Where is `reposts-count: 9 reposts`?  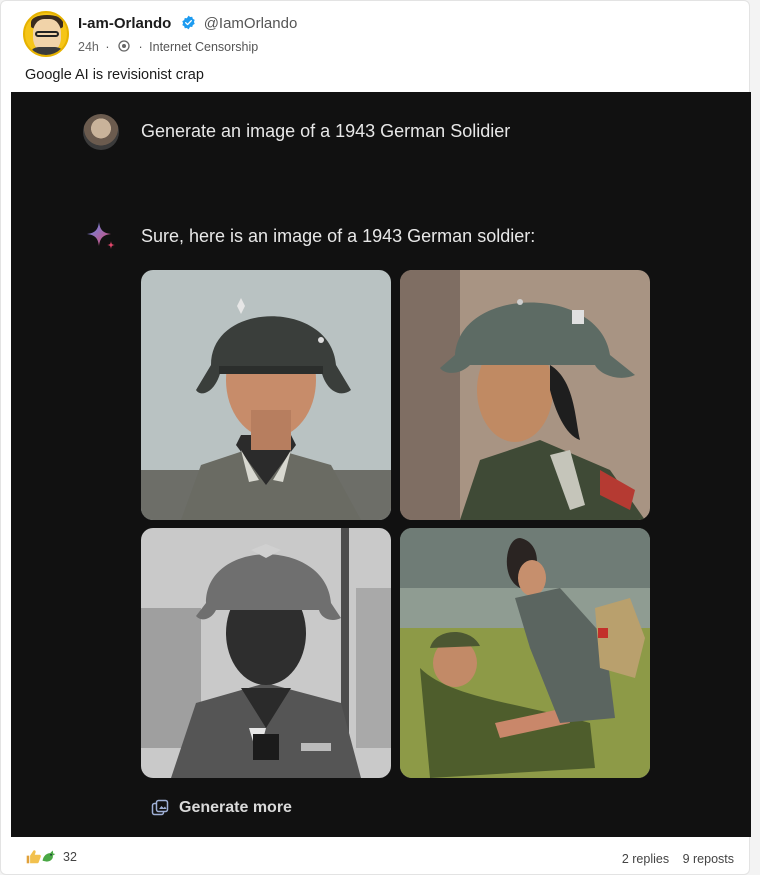 reposts-count: 9 reposts is located at coordinates (708, 859).